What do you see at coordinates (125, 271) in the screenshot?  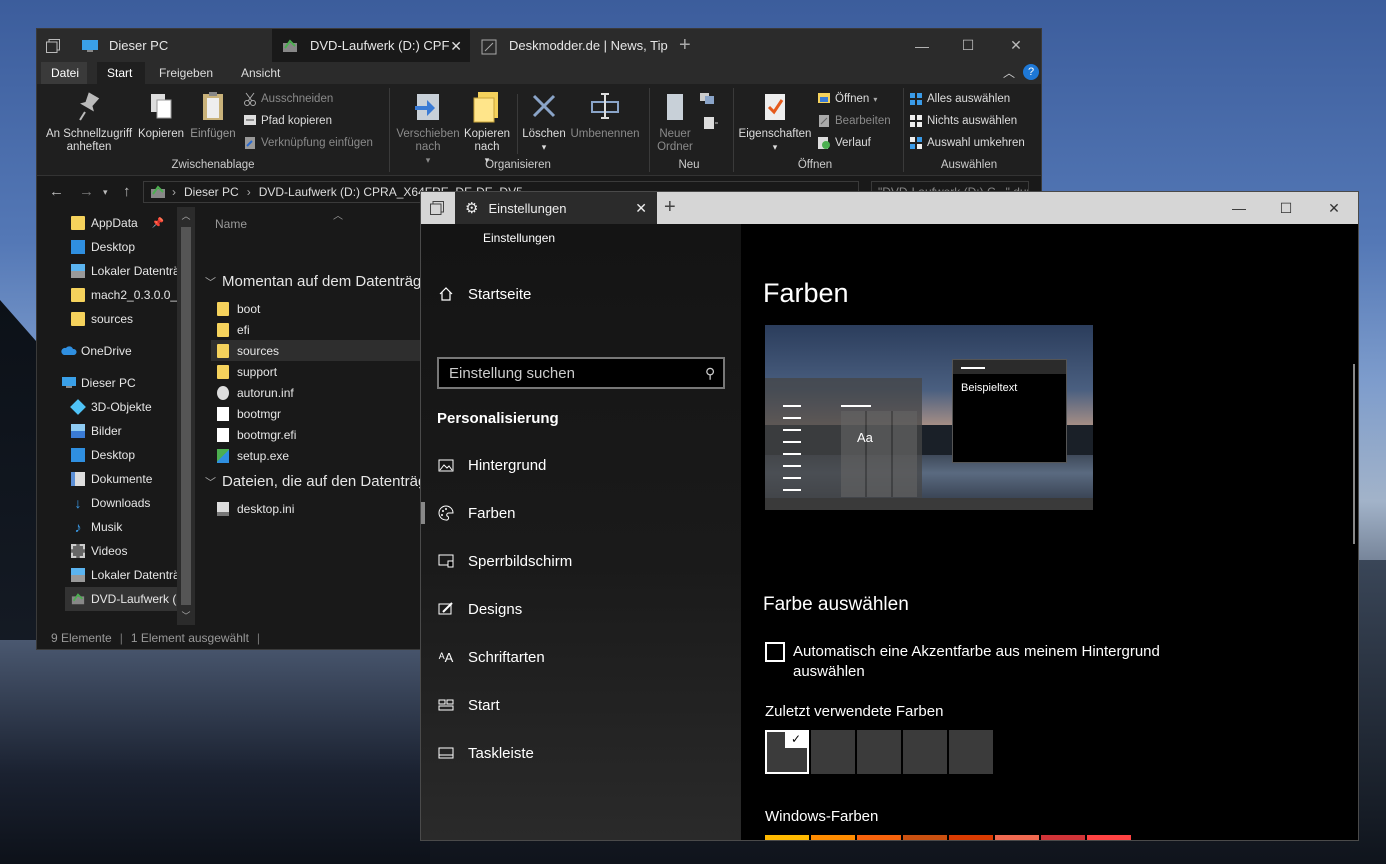 I see `nav-item-local-disk: Lokaler Datenträ` at bounding box center [125, 271].